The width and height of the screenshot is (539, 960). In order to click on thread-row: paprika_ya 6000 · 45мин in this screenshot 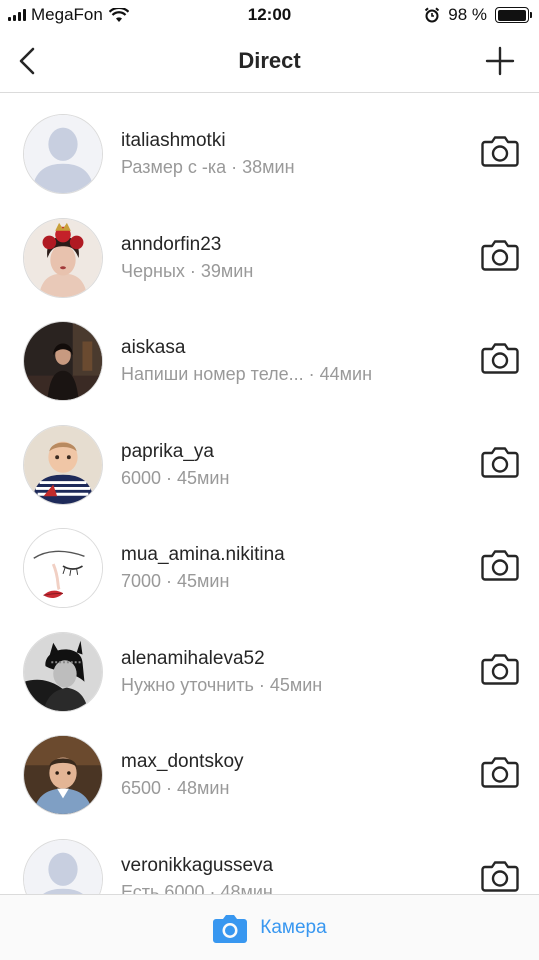, I will do `click(269, 457)`.